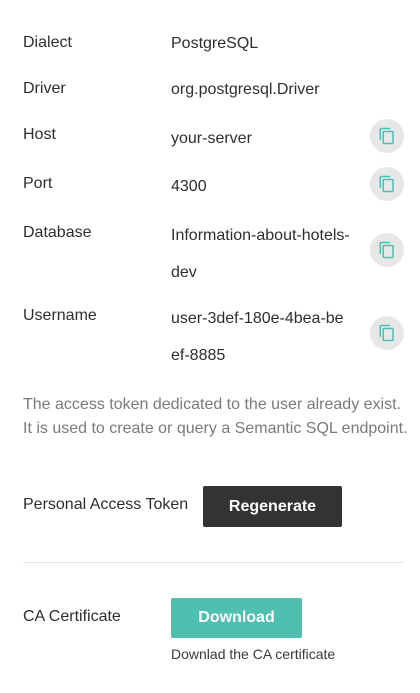  What do you see at coordinates (213, 562) in the screenshot?
I see `section-divider` at bounding box center [213, 562].